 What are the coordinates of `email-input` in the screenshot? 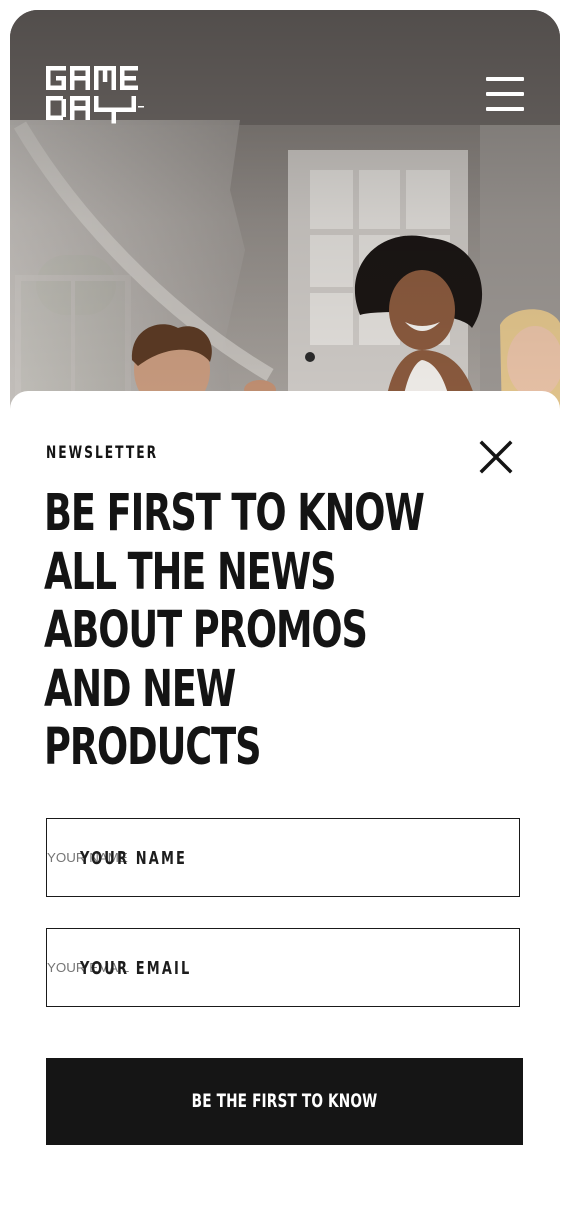 It's located at (283, 967).